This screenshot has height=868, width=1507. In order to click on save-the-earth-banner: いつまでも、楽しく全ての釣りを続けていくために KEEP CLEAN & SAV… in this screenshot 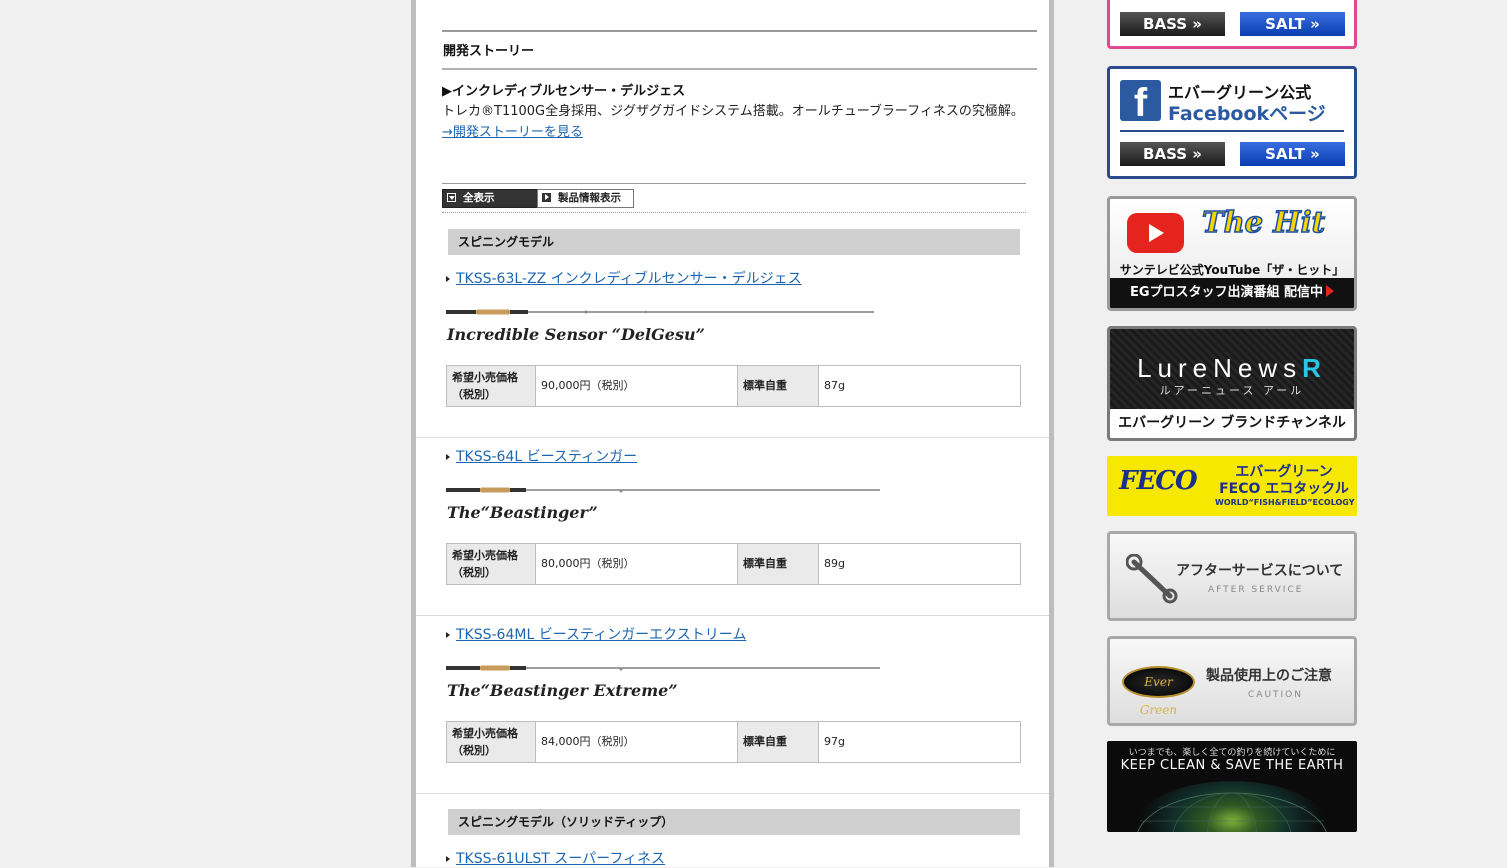, I will do `click(1232, 786)`.